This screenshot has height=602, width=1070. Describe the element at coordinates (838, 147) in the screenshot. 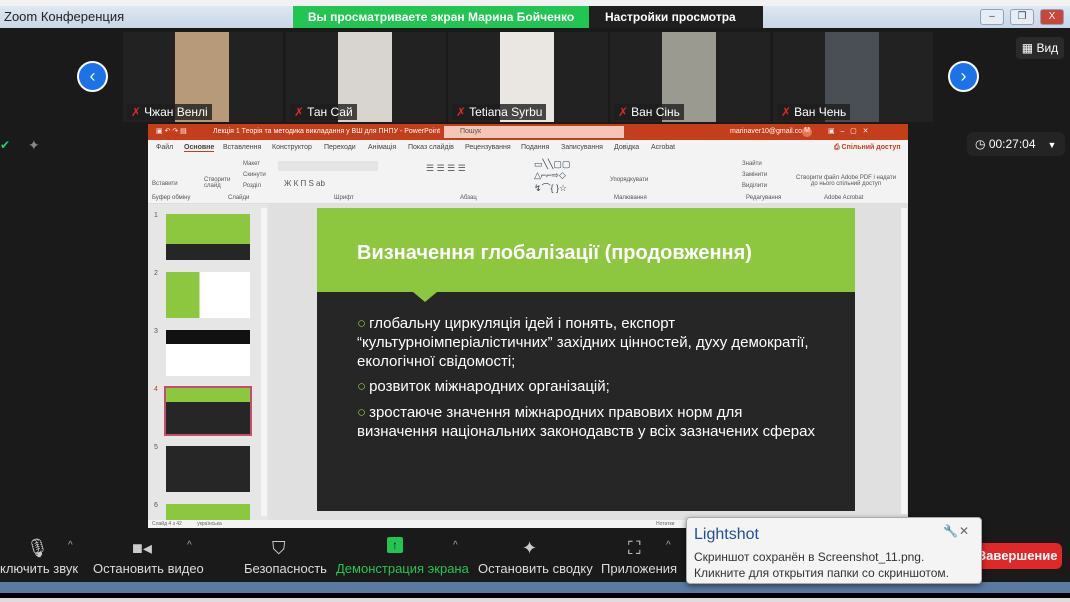

I see `lock-icon: ⎙` at that location.